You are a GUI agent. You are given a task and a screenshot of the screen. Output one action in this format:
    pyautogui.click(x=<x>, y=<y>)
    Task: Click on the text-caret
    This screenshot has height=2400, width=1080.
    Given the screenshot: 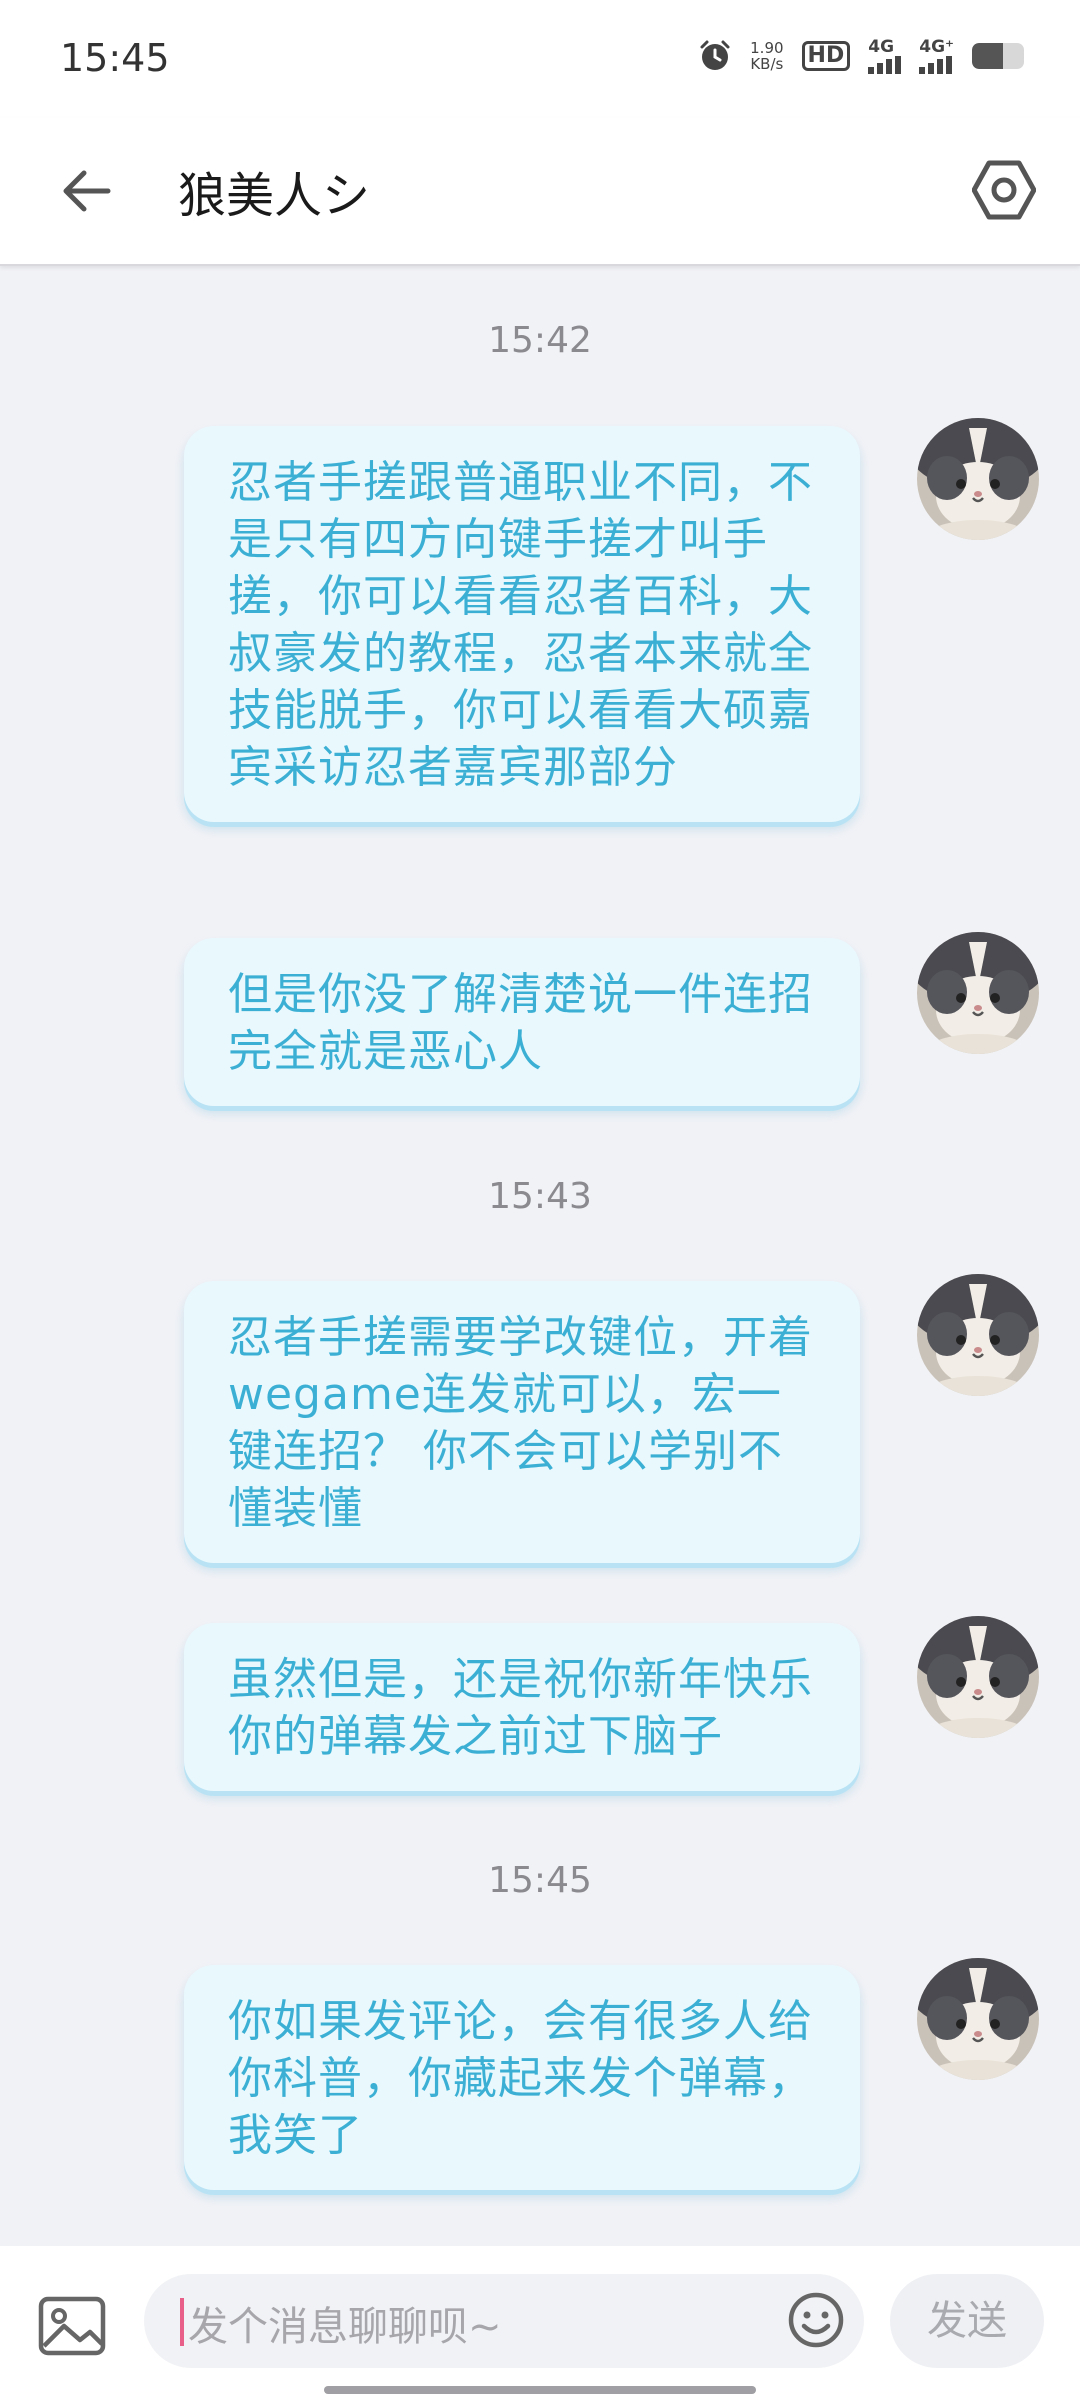 What is the action you would take?
    pyautogui.click(x=182, y=2322)
    